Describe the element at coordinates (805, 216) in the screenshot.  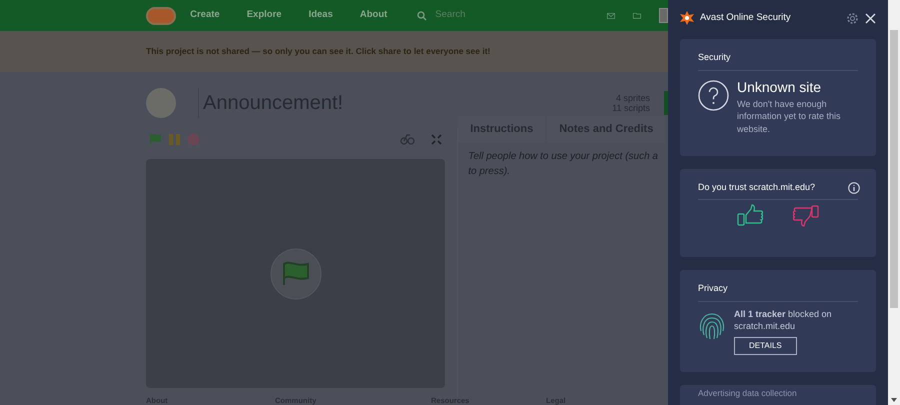
I see `thumbs-down-icon` at that location.